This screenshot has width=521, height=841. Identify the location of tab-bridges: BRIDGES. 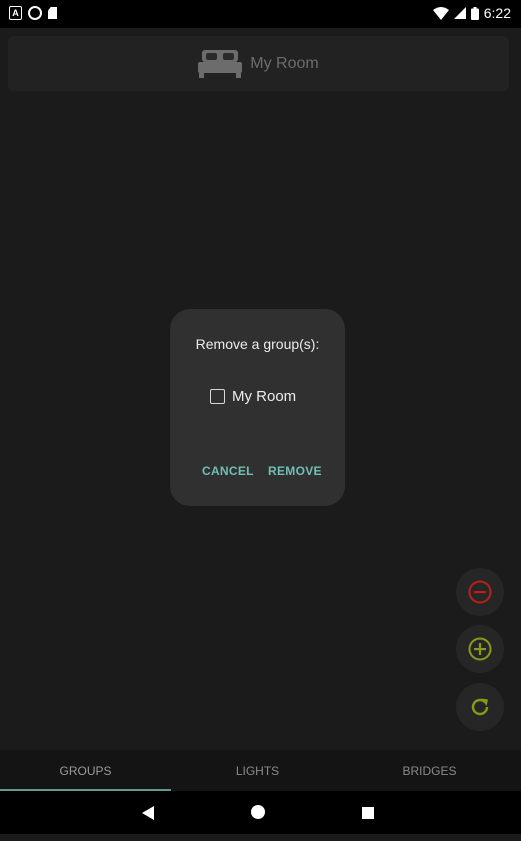
(429, 770).